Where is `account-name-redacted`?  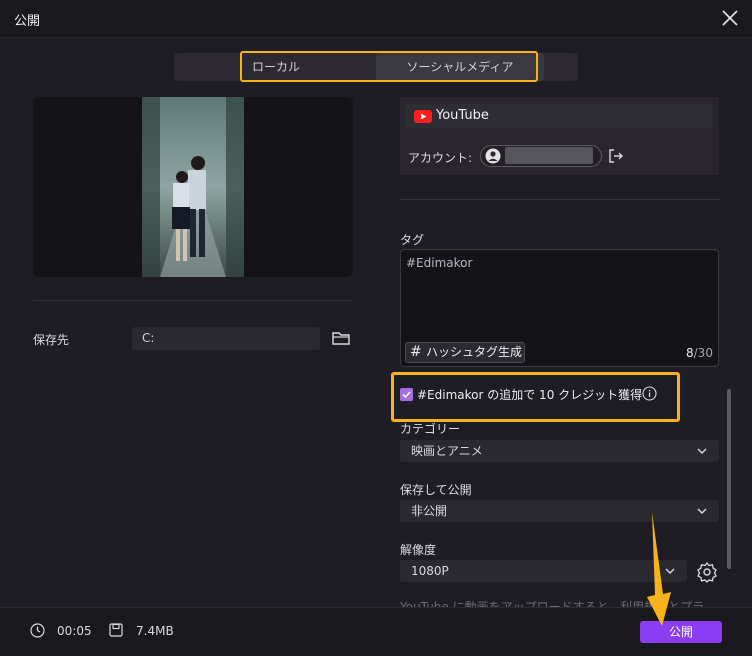 account-name-redacted is located at coordinates (549, 155).